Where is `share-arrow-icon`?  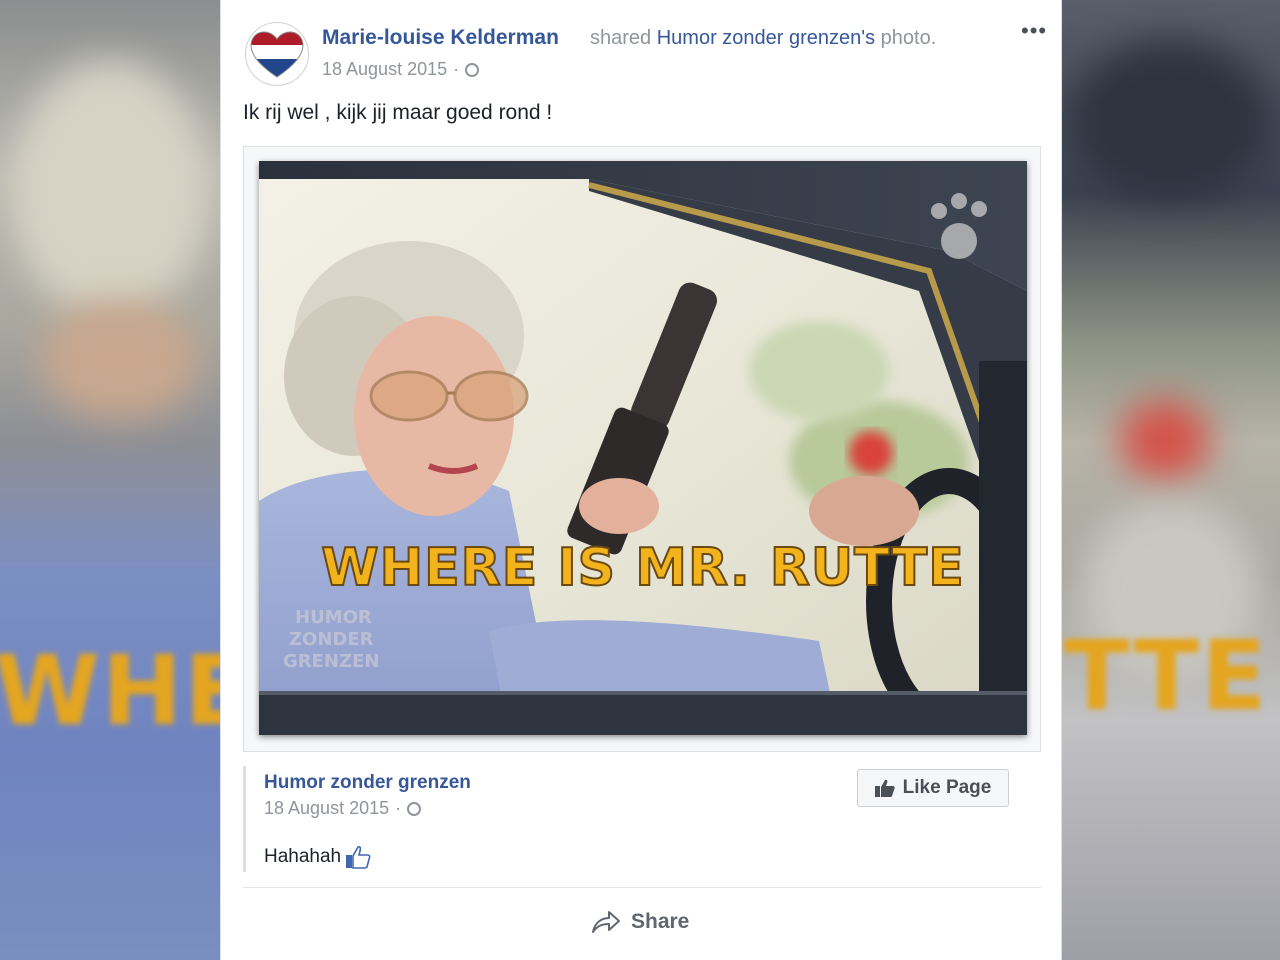 share-arrow-icon is located at coordinates (606, 922).